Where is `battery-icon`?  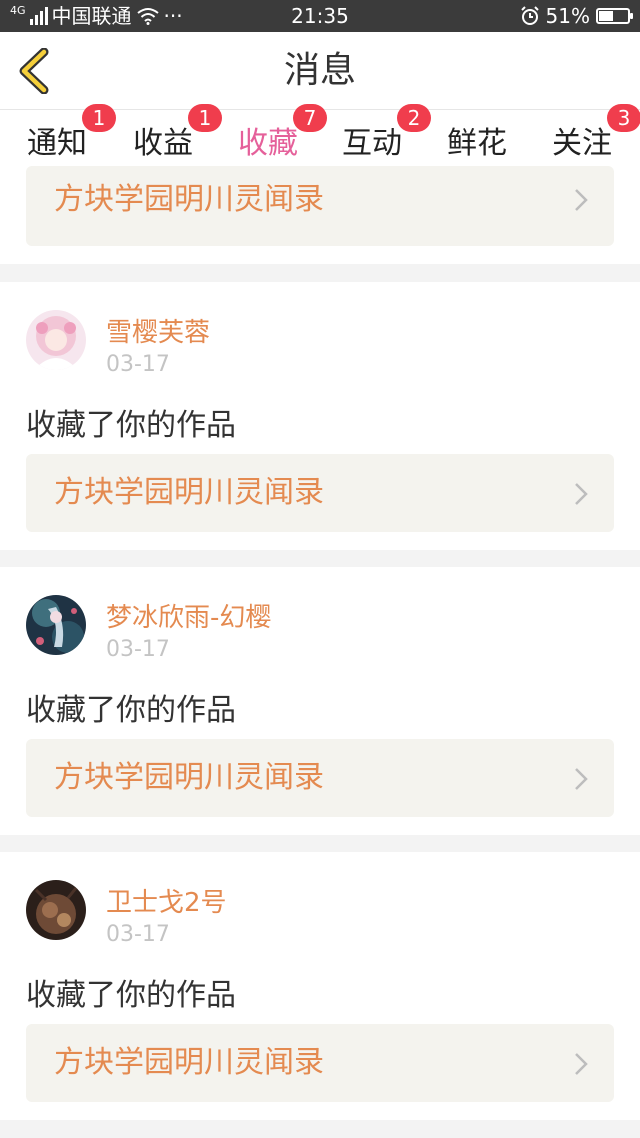
battery-icon is located at coordinates (614, 16).